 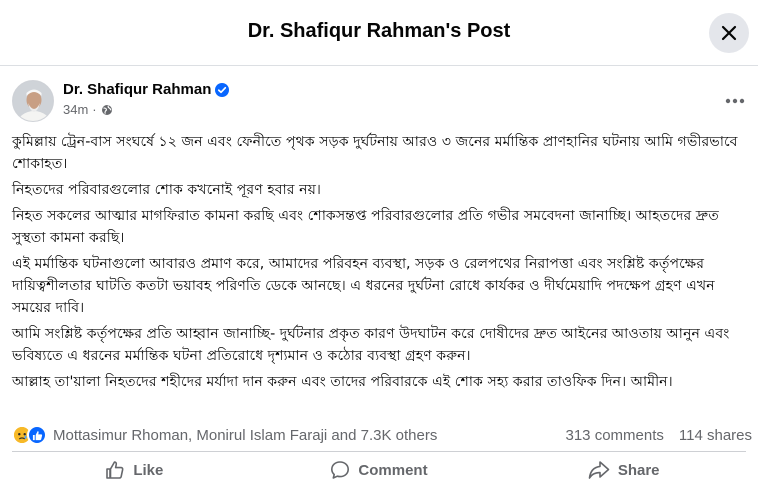 I want to click on more-dots-icon, so click(x=735, y=101).